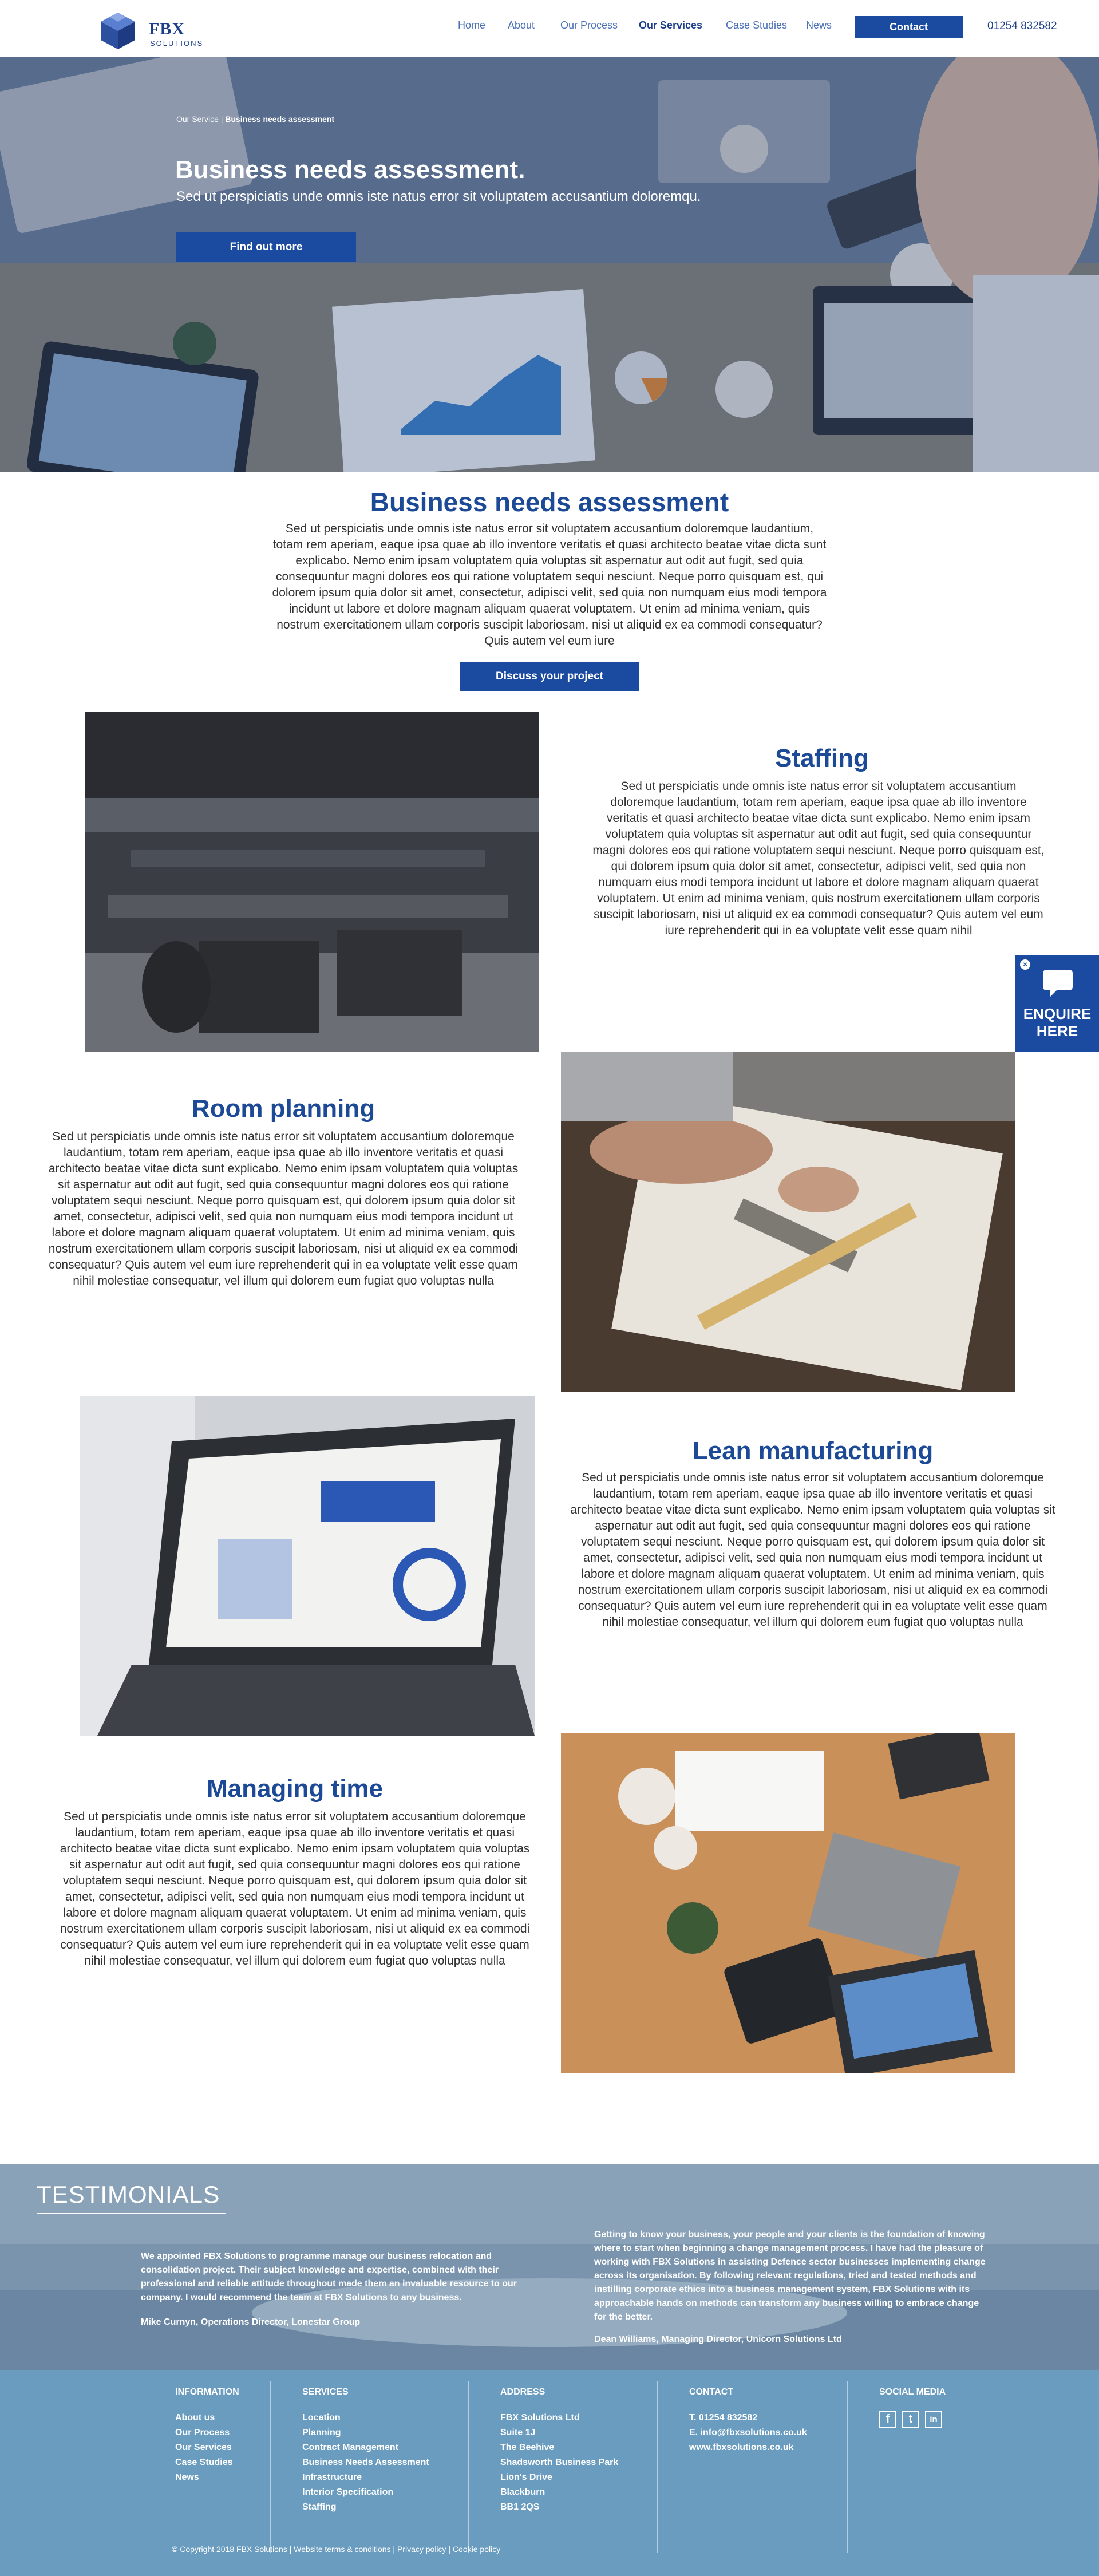 This screenshot has width=1099, height=2576. Describe the element at coordinates (199, 119) in the screenshot. I see `breadcrumb-parent: Our Service |` at that location.